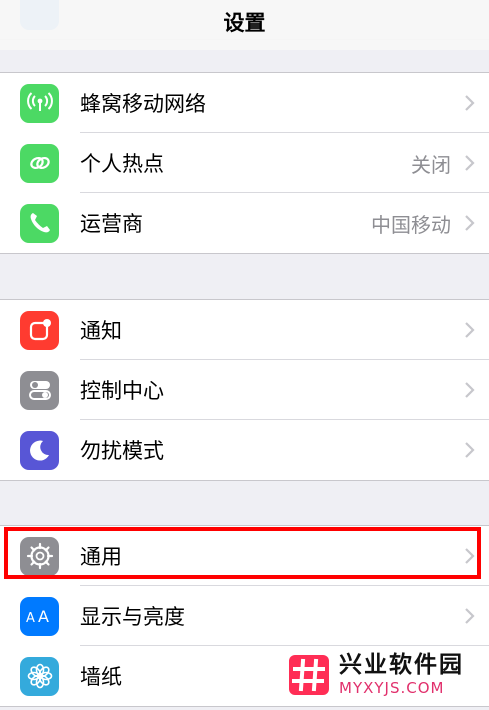 Image resolution: width=489 pixels, height=710 pixels. What do you see at coordinates (39, 163) in the screenshot?
I see `hotspot-link-icon` at bounding box center [39, 163].